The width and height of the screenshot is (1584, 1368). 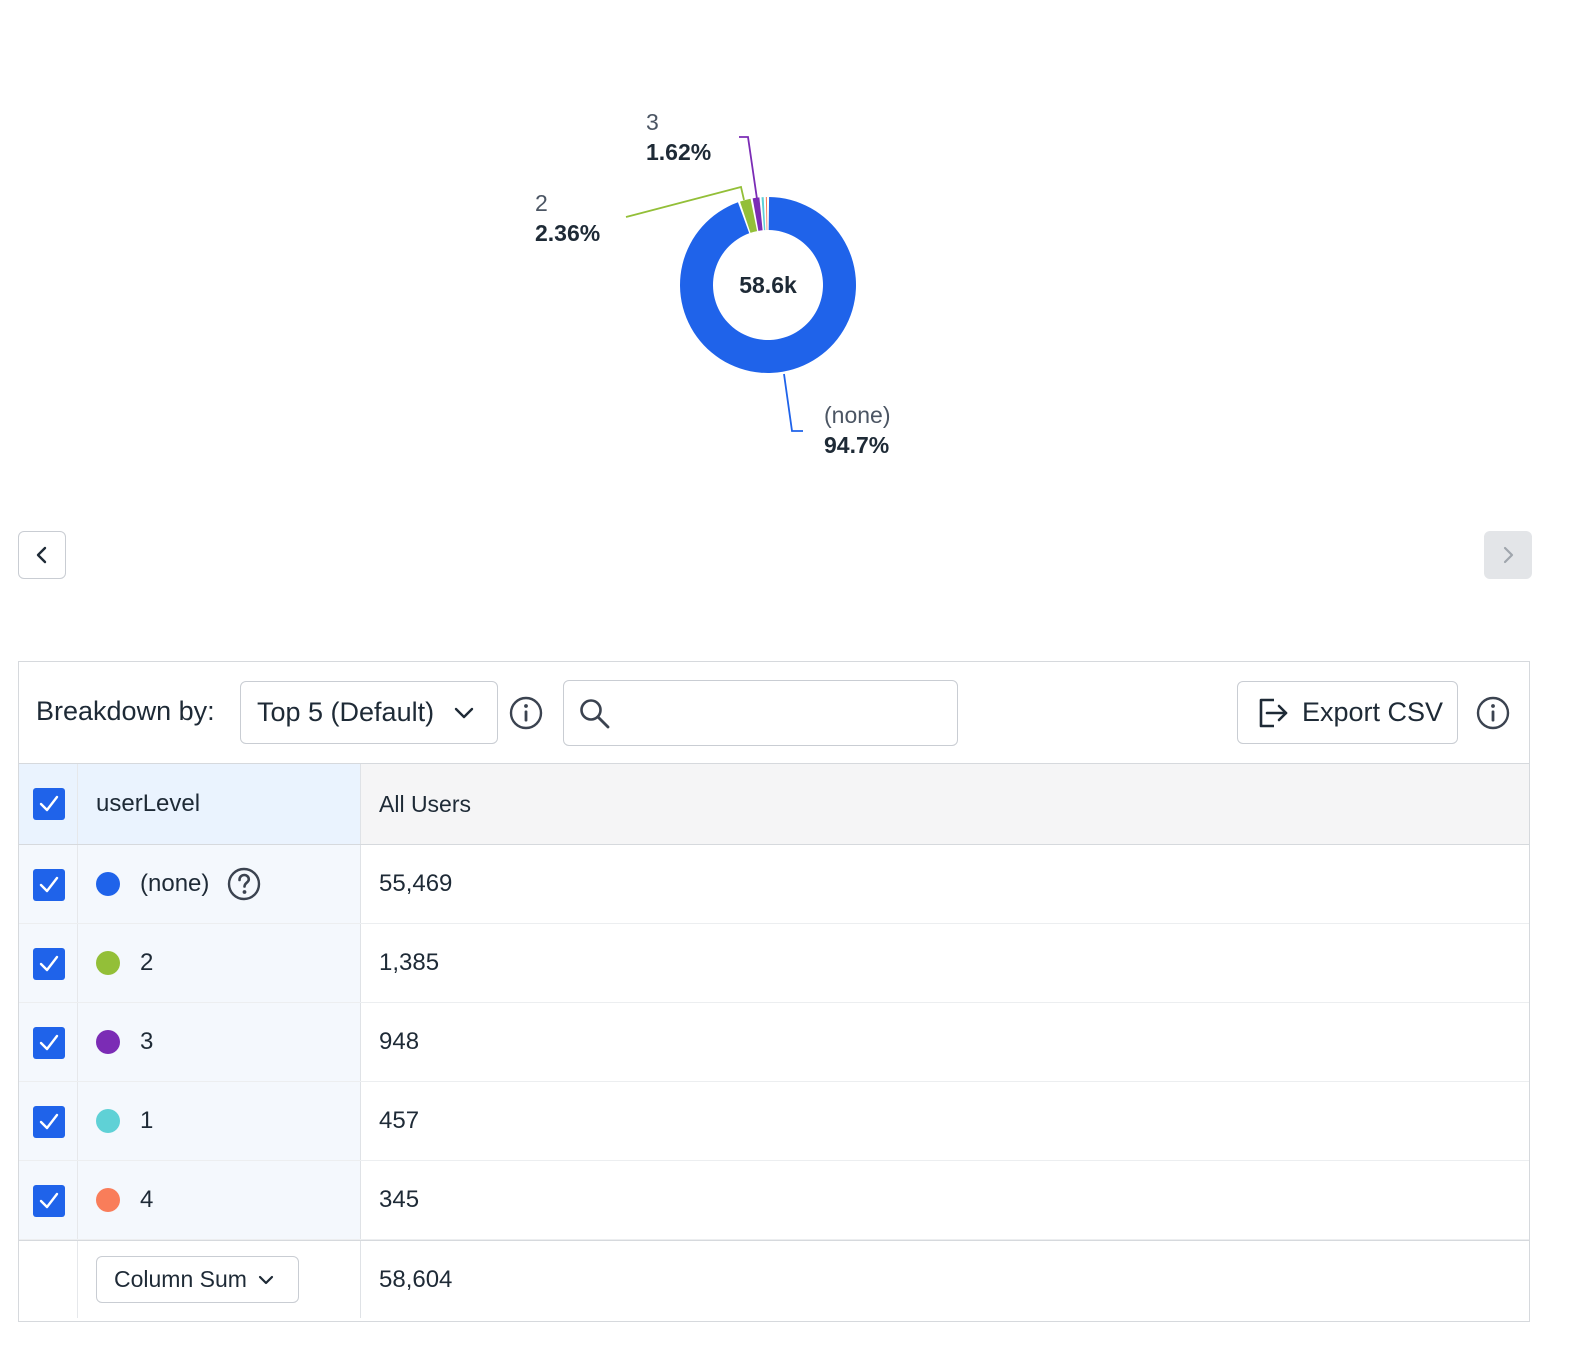 I want to click on search-input, so click(x=784, y=713).